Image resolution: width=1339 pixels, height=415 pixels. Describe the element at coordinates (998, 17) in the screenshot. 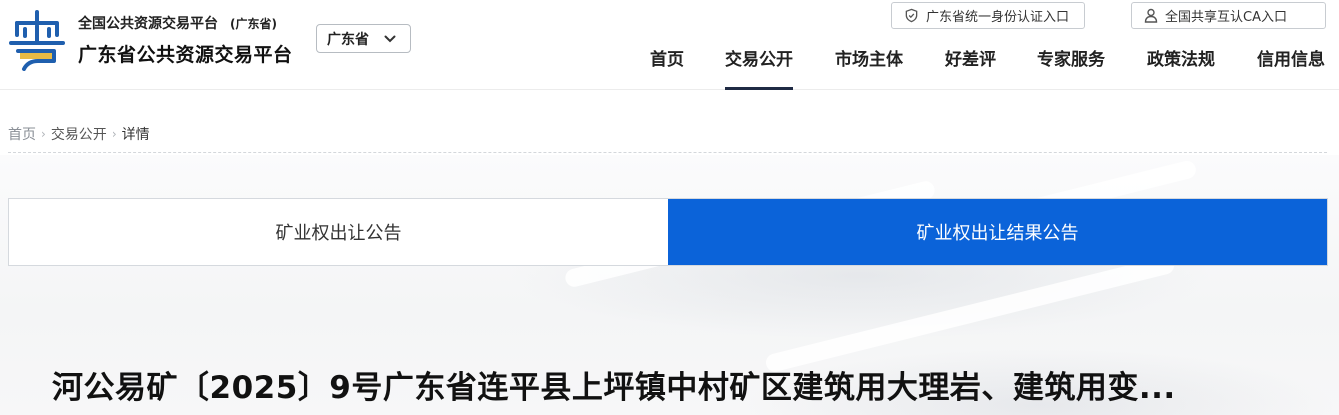

I see `identity-auth-label: 广东省统一身份认证入口` at that location.